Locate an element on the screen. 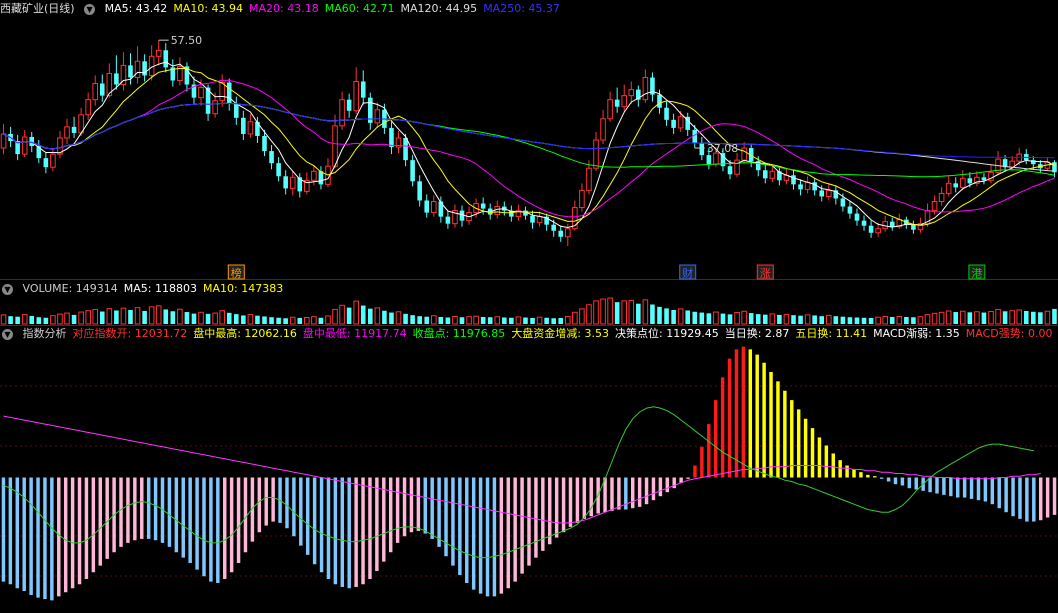 Image resolution: width=1058 pixels, height=613 pixels. event-tag-label: 财 is located at coordinates (687, 273).